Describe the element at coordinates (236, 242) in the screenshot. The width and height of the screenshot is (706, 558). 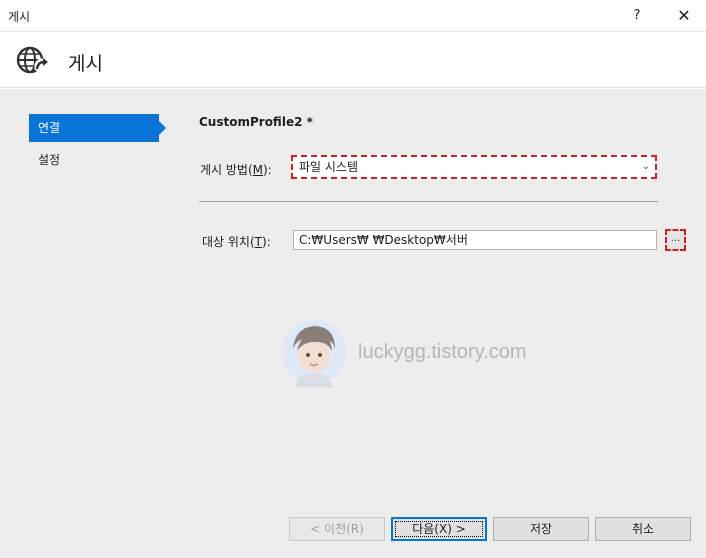
I see `target-location-label: 대상 위치(T):` at that location.